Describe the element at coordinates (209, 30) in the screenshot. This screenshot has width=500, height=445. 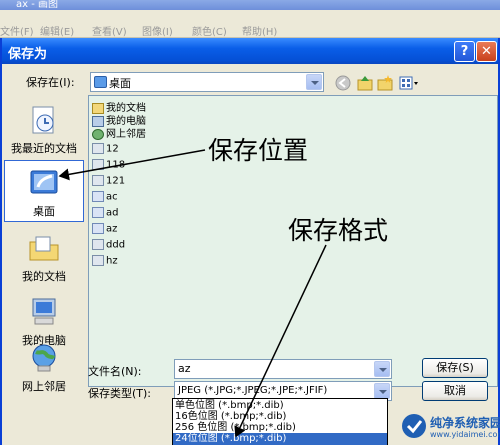
I see `menu-color: 颜色(C)` at that location.